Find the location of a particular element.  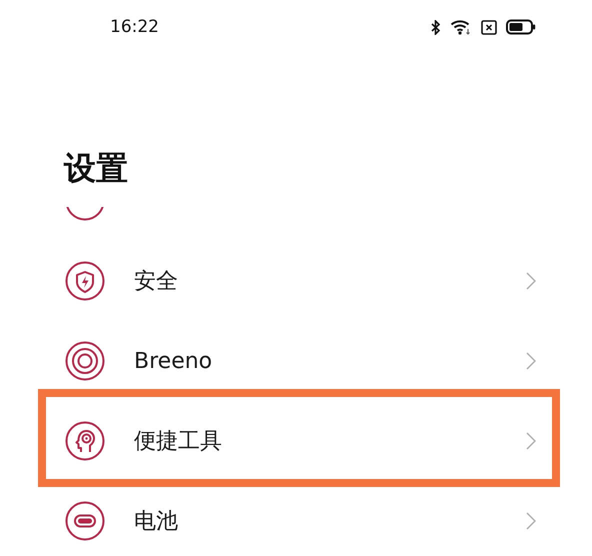

row-label: 便捷工具 is located at coordinates (178, 442).